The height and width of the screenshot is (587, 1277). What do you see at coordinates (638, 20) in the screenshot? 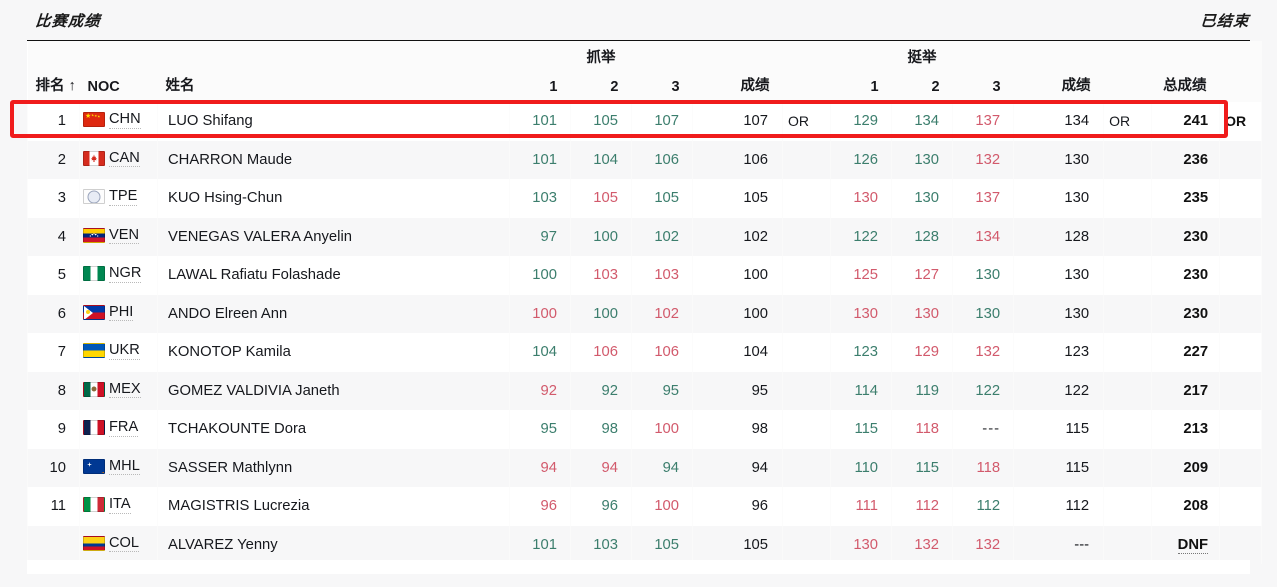
I see `page-header: 比赛成绩 已结束` at bounding box center [638, 20].